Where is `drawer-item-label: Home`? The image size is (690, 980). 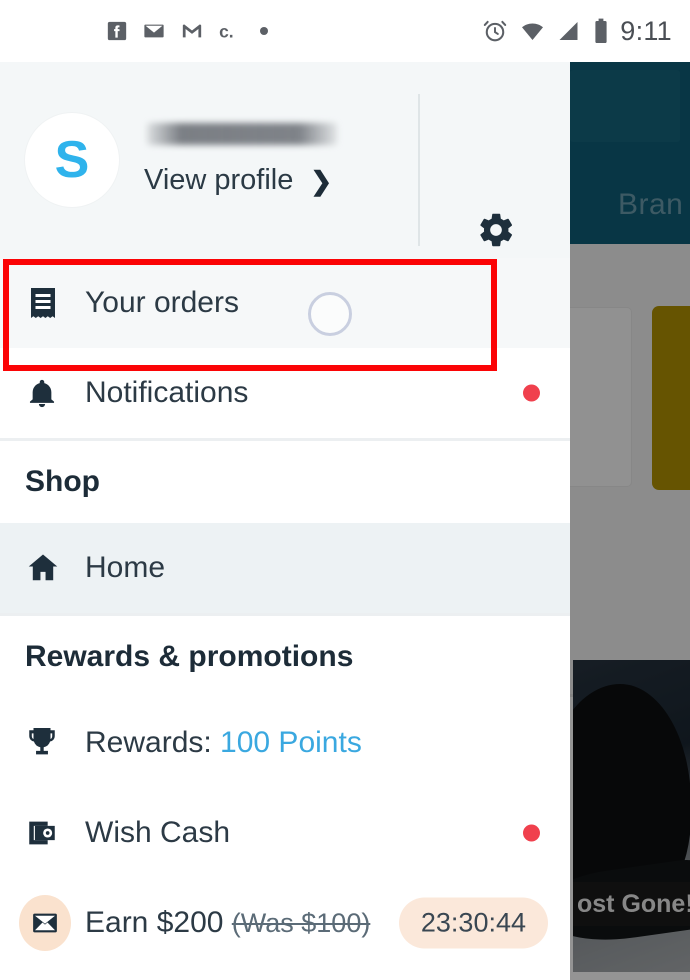
drawer-item-label: Home is located at coordinates (125, 567).